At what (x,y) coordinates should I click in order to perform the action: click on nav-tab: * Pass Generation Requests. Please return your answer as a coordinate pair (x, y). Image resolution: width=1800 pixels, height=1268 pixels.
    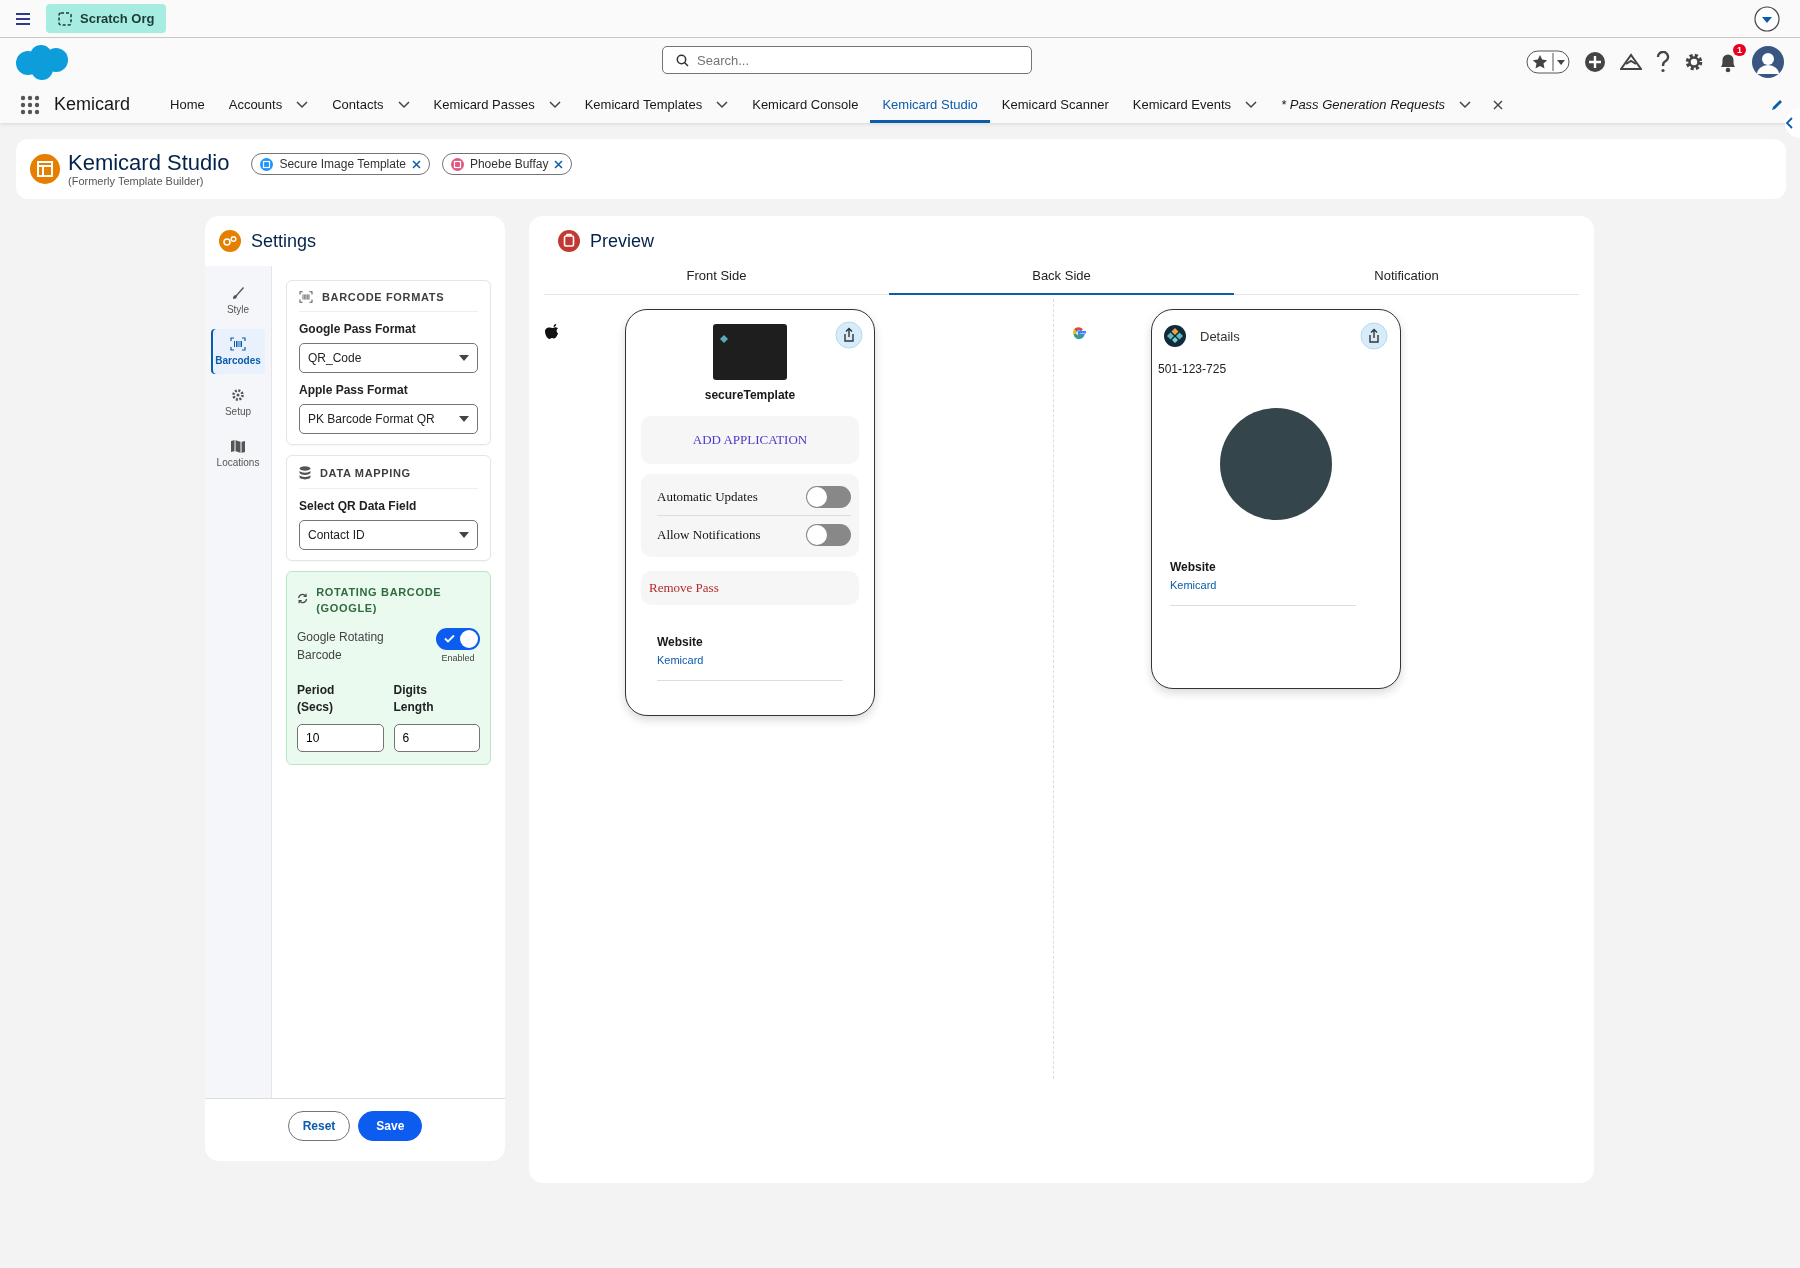
    Looking at the image, I should click on (1363, 104).